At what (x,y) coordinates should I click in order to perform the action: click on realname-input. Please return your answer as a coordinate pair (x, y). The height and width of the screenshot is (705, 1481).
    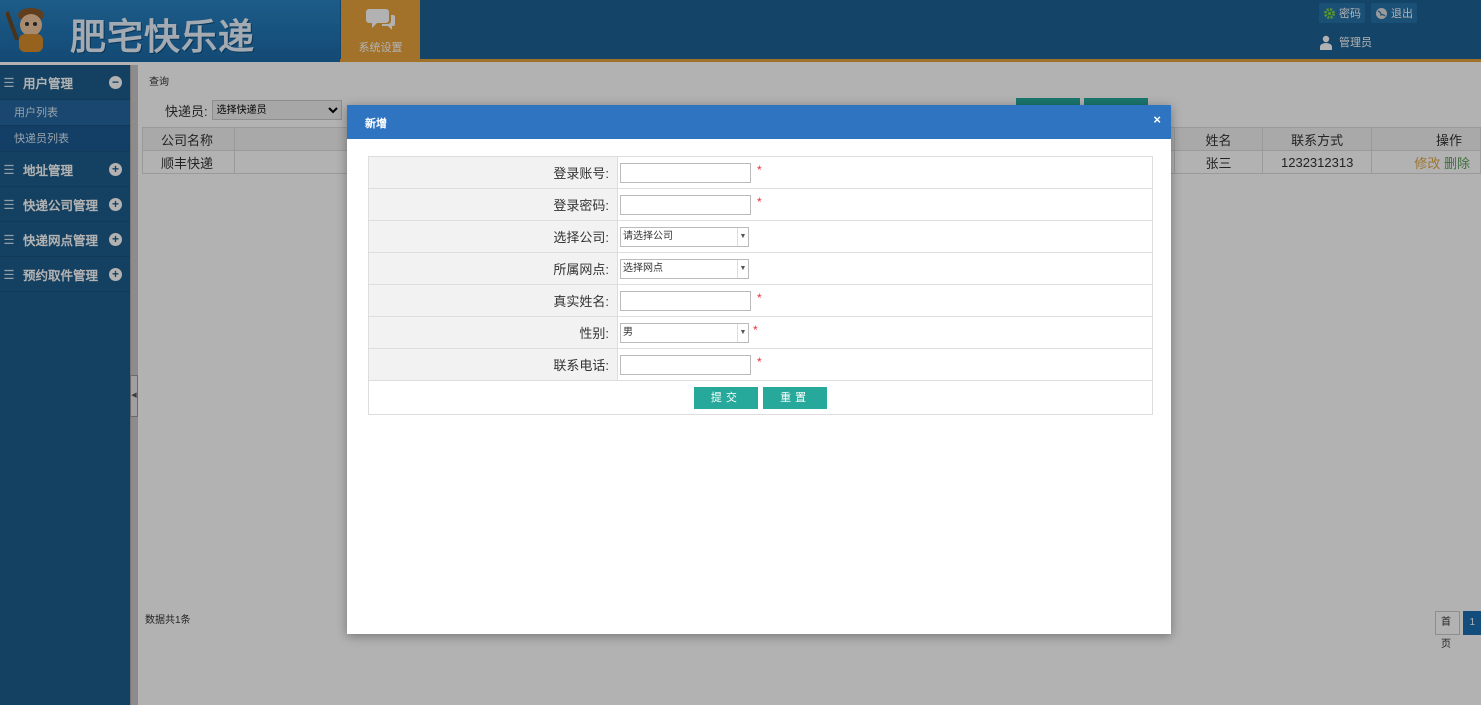
    Looking at the image, I should click on (685, 300).